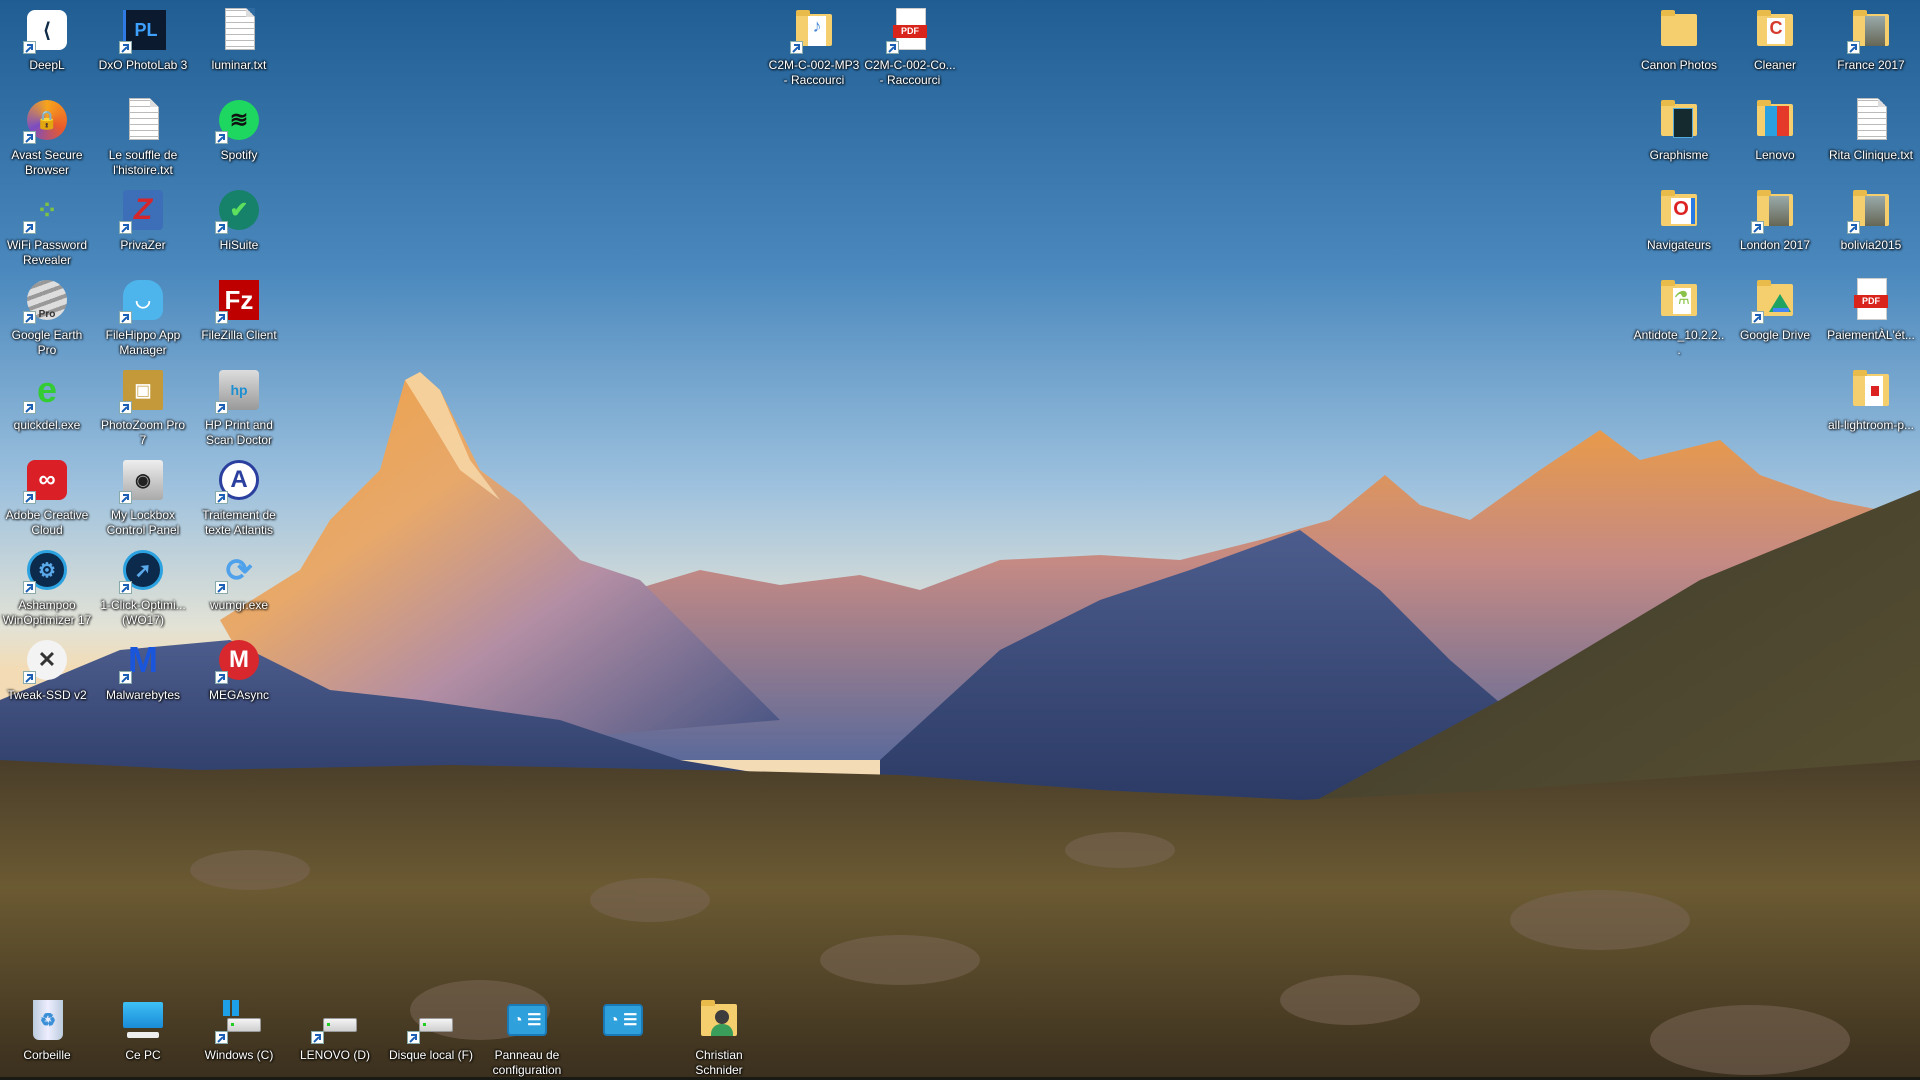 The image size is (1920, 1080). I want to click on desktop-icon-ashampoo-winoptimizer-17: ⚙ Ashampoo WinOptimizer 17, so click(47, 585).